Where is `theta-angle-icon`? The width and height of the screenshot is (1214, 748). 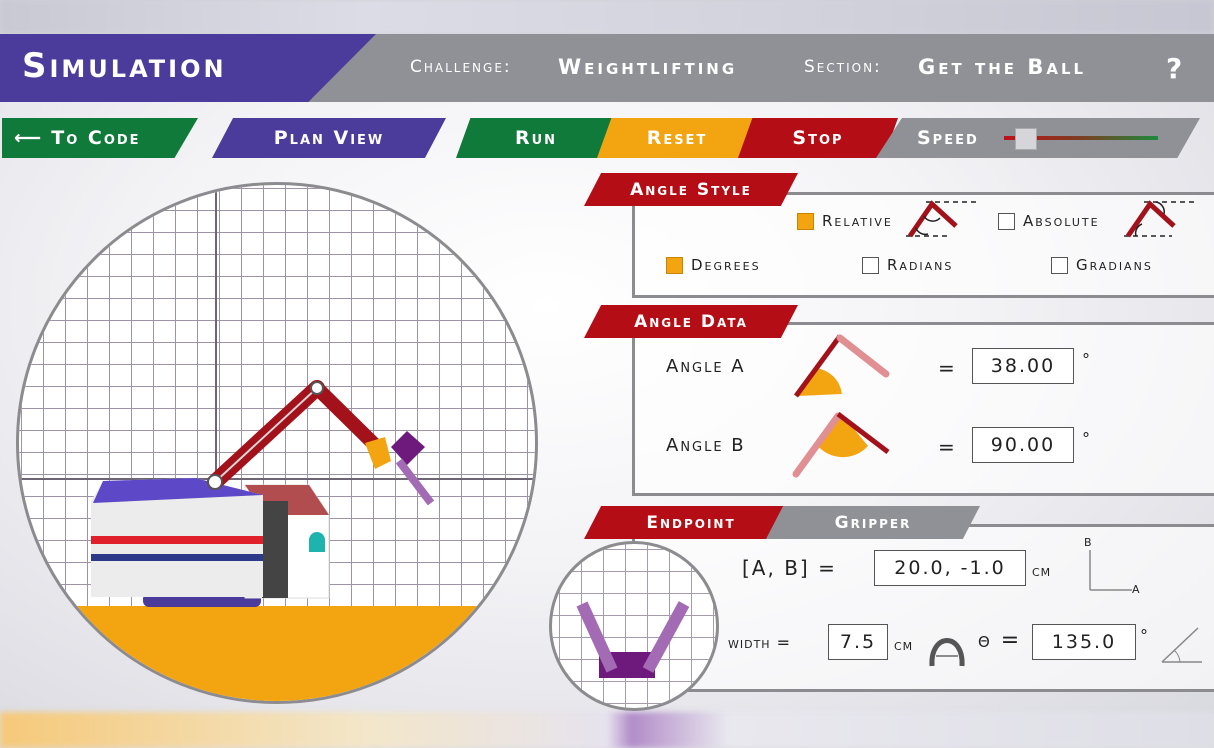 theta-angle-icon is located at coordinates (1181, 645).